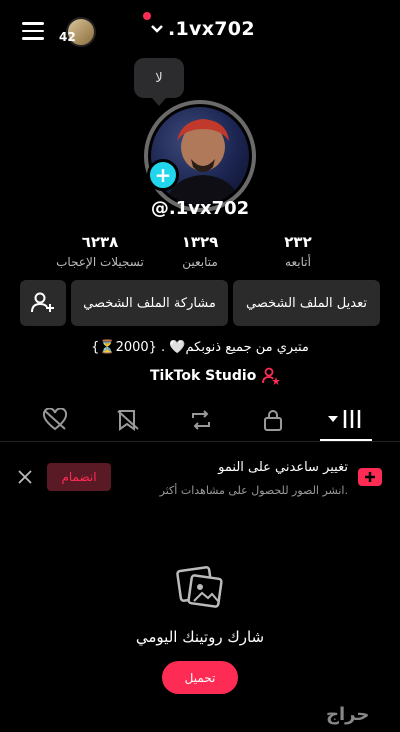 The image size is (400, 732). Describe the element at coordinates (271, 376) in the screenshot. I see `studio-person-icon` at that location.